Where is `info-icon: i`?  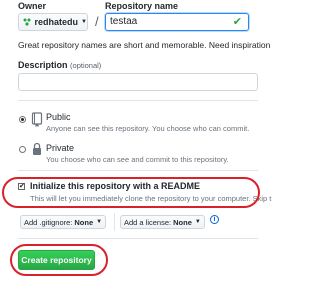
info-icon: i is located at coordinates (214, 219).